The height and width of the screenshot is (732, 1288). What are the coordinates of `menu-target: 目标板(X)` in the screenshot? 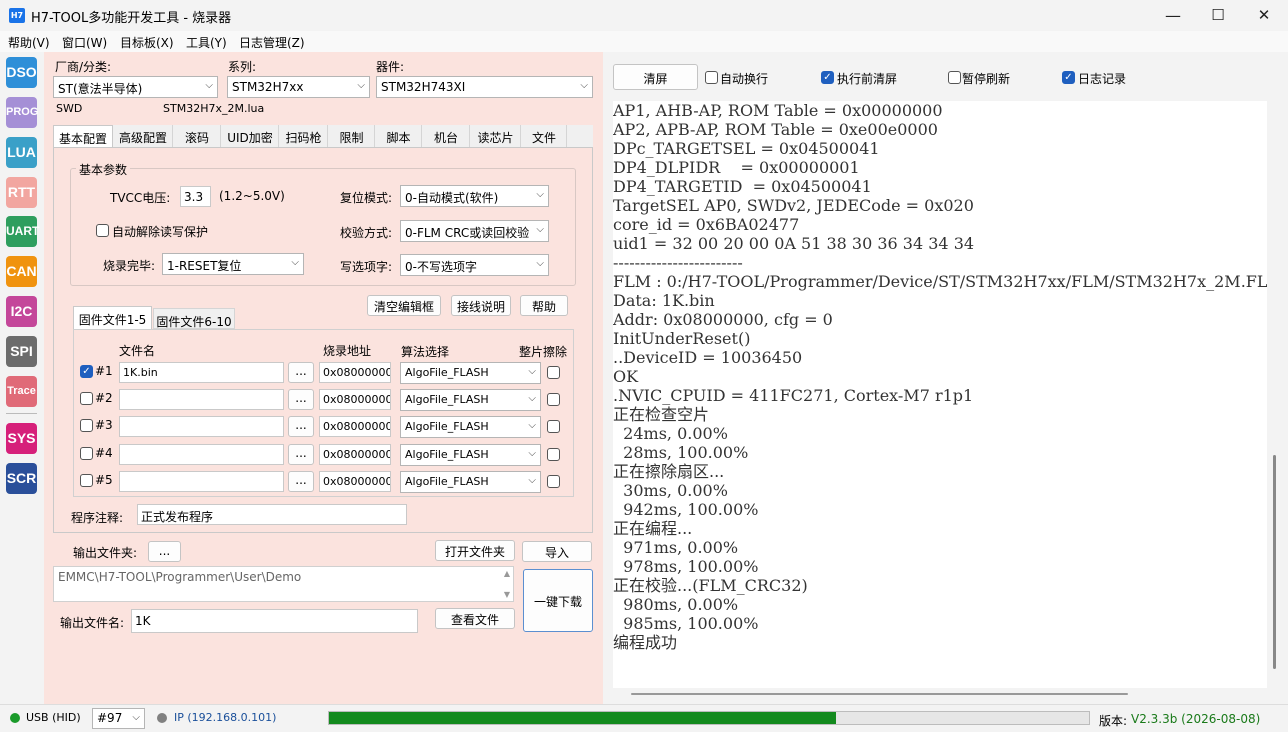 It's located at (147, 42).